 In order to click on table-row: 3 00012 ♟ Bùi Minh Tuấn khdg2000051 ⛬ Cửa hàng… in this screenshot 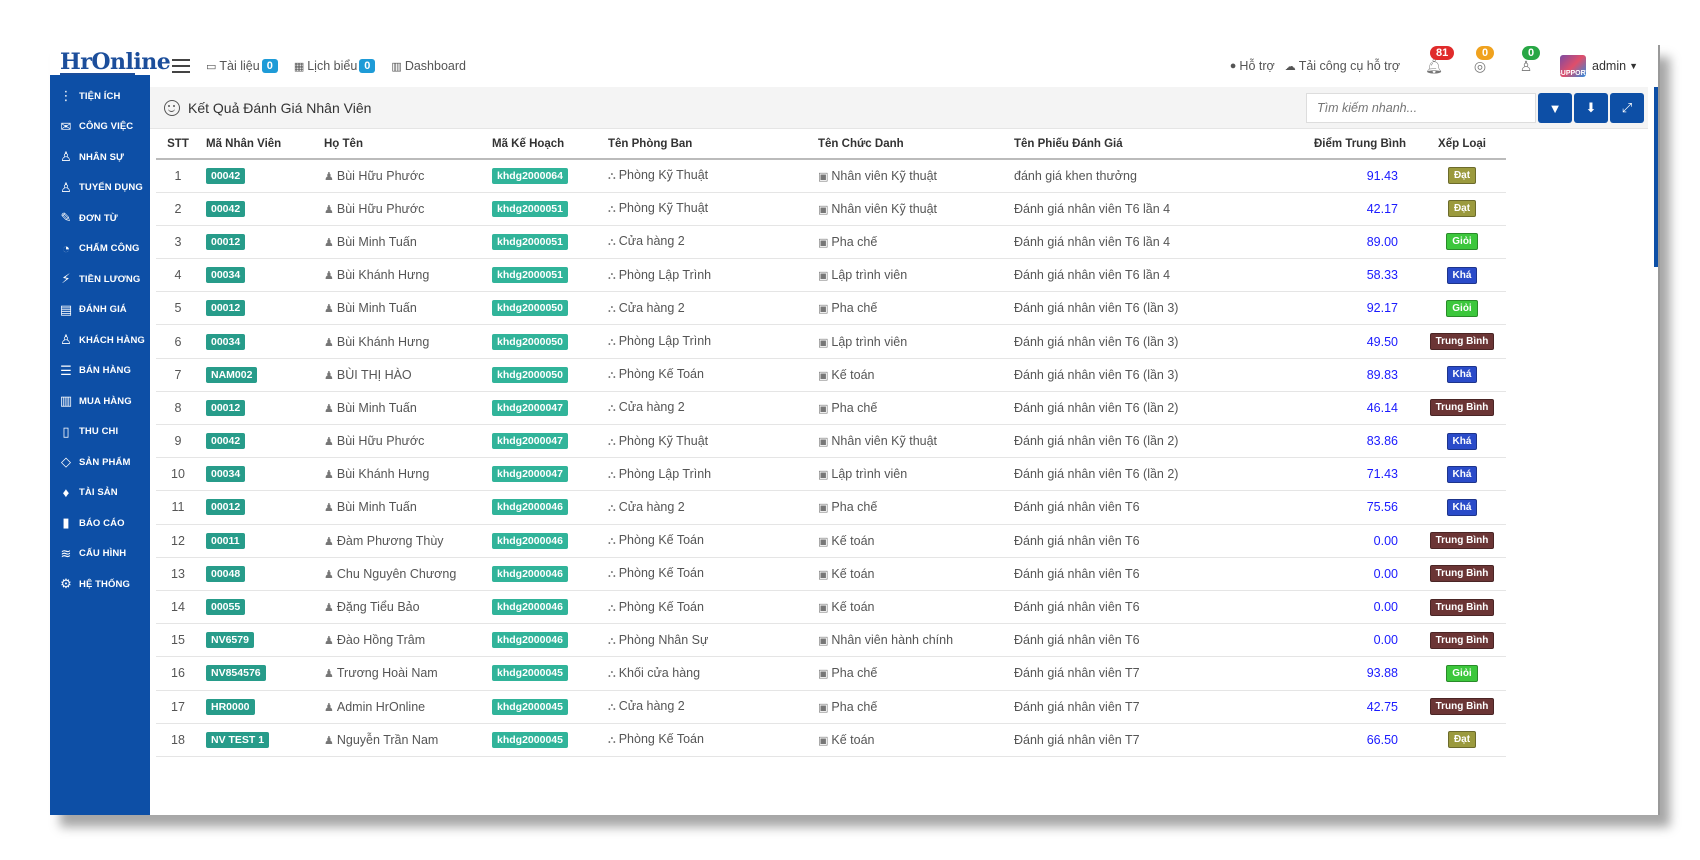, I will do `click(831, 242)`.